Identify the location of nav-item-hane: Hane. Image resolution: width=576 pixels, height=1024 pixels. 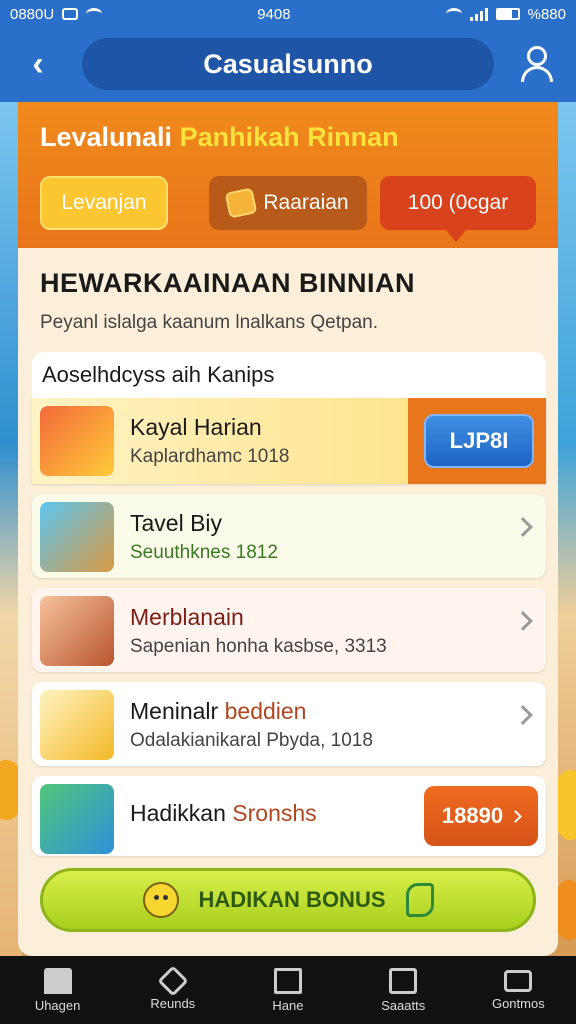
(288, 990).